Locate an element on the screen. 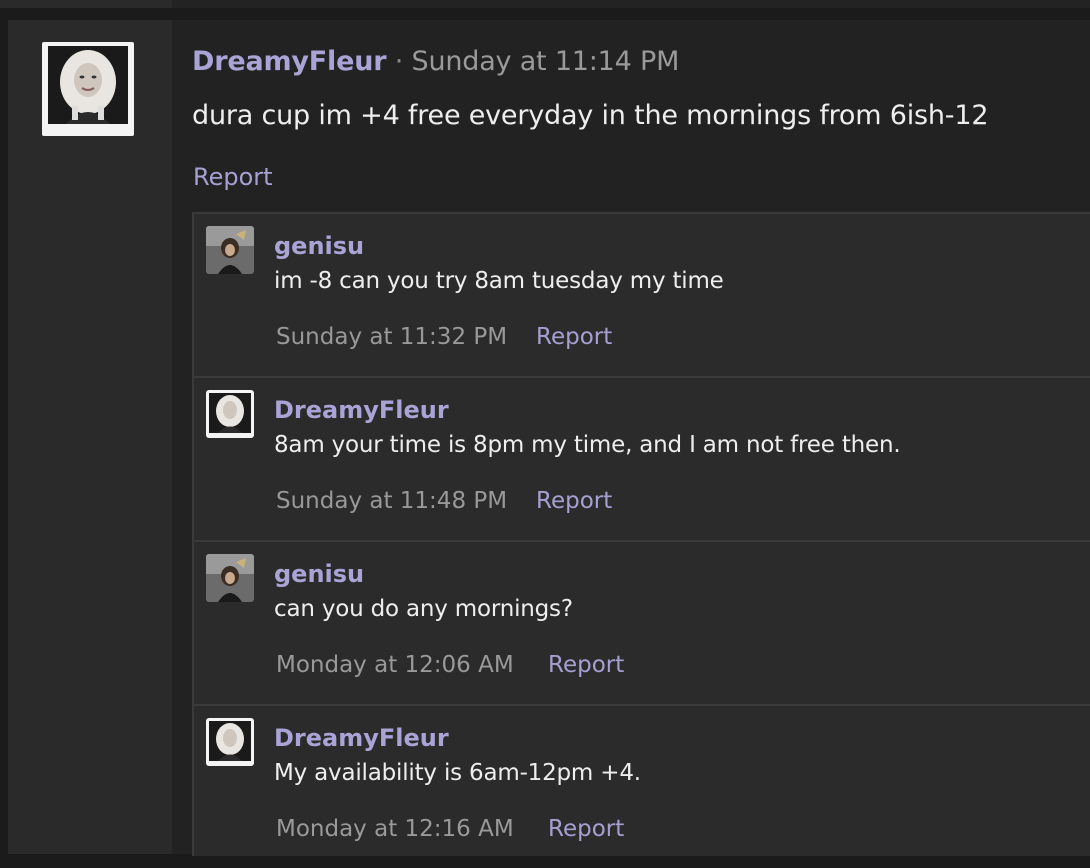 The width and height of the screenshot is (1090, 868). reply-text: can you do any mornings? is located at coordinates (423, 609).